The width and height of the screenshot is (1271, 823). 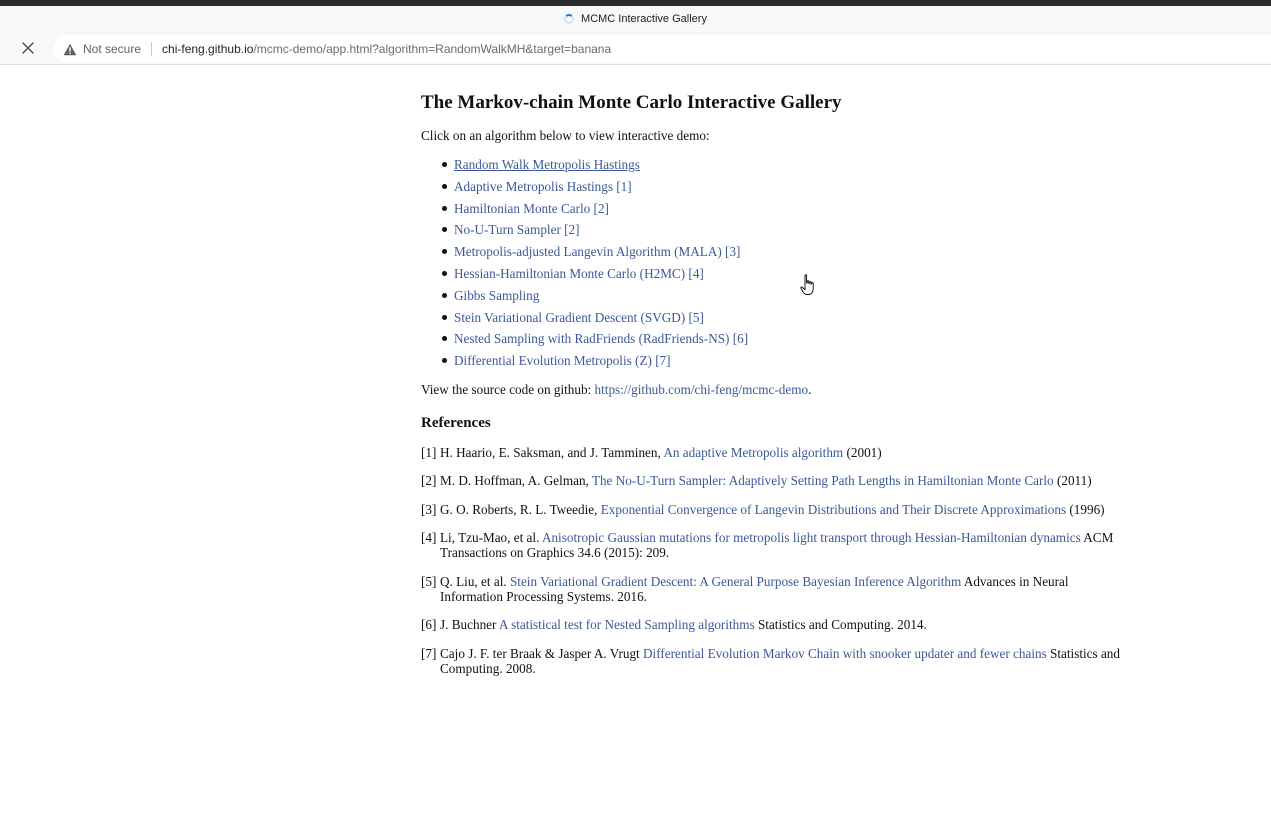 I want to click on algorithm-link-adaptive-mh: Adaptive Metropolis Hastings, so click(x=533, y=186).